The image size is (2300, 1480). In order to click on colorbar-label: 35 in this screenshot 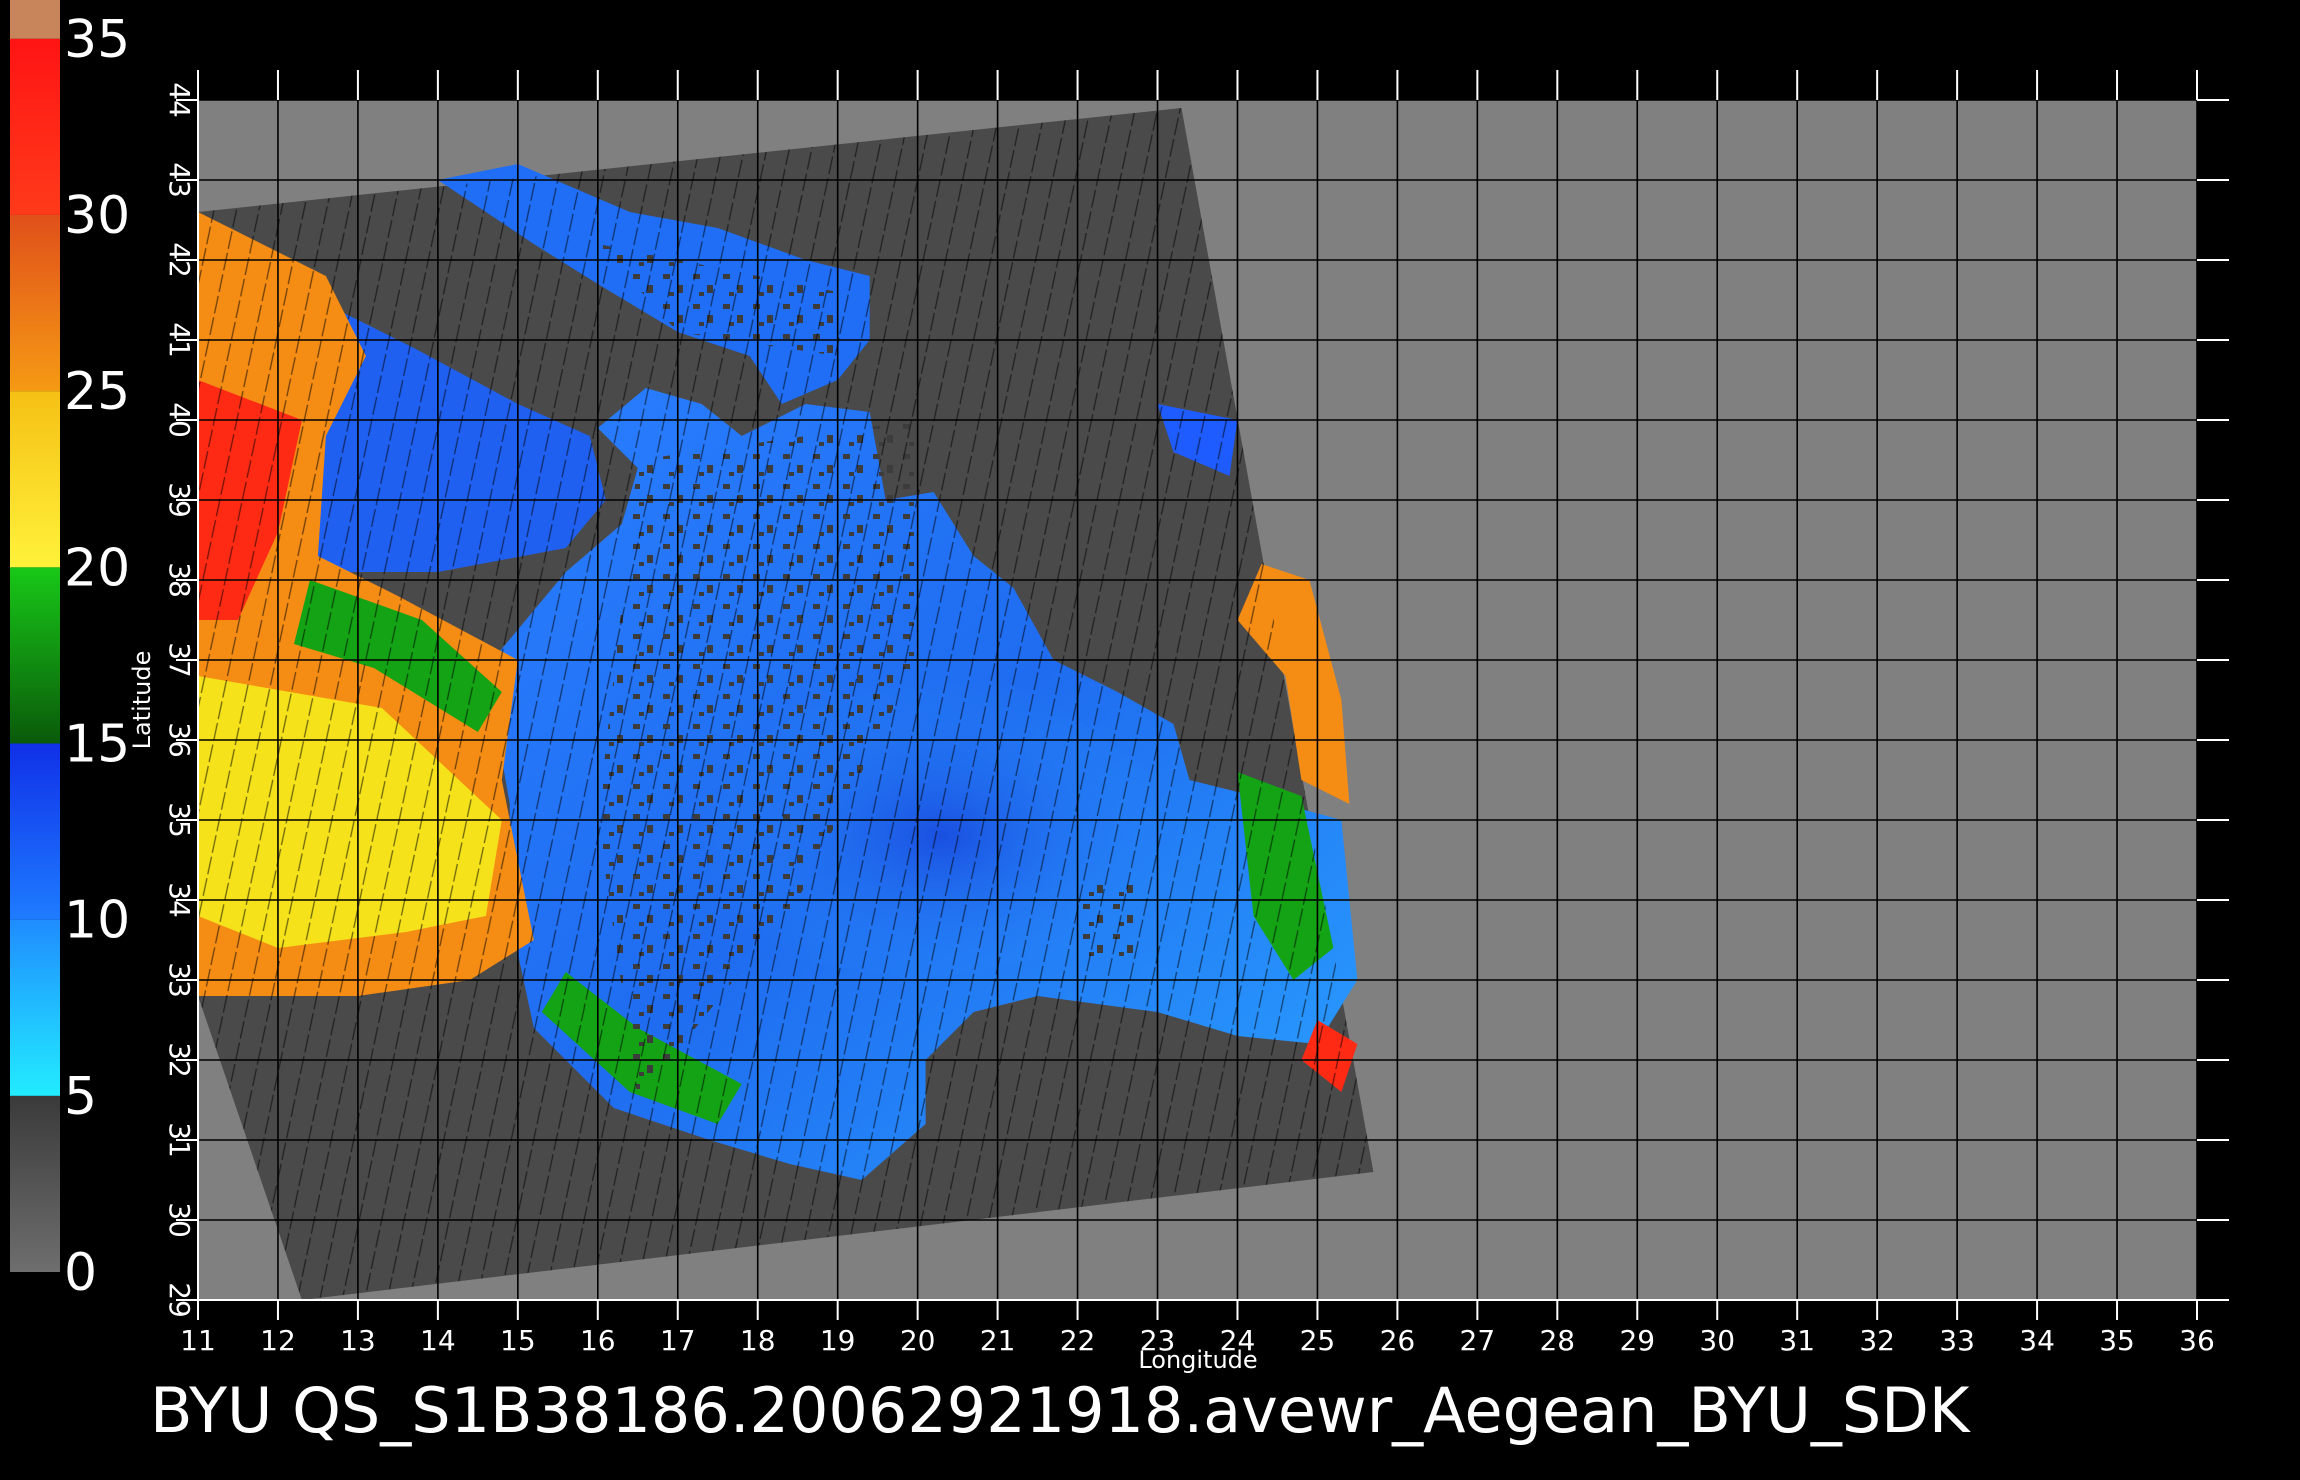, I will do `click(97, 40)`.